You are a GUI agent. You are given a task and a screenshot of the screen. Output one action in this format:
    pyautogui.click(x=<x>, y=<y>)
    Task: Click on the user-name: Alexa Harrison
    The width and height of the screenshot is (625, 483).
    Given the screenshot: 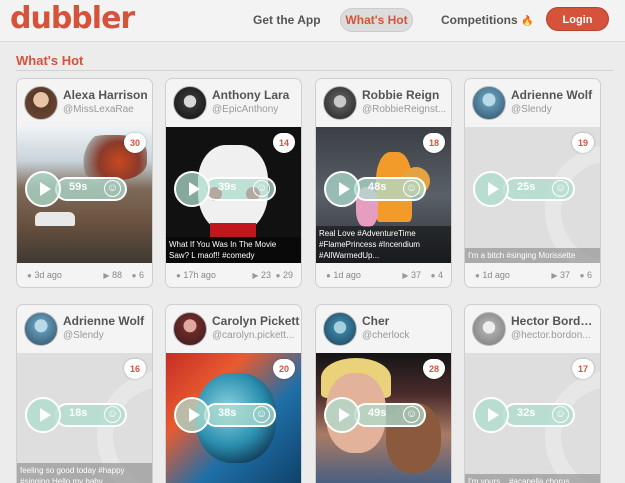 What is the action you would take?
    pyautogui.click(x=107, y=95)
    